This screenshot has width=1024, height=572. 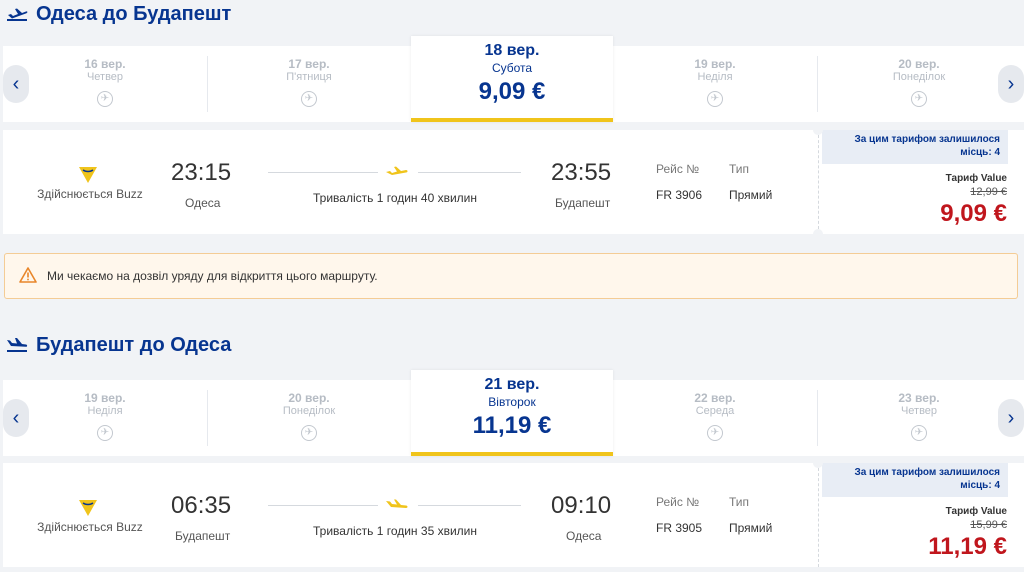 I want to click on date-option: 22 вер. Середа ✈, so click(x=715, y=418).